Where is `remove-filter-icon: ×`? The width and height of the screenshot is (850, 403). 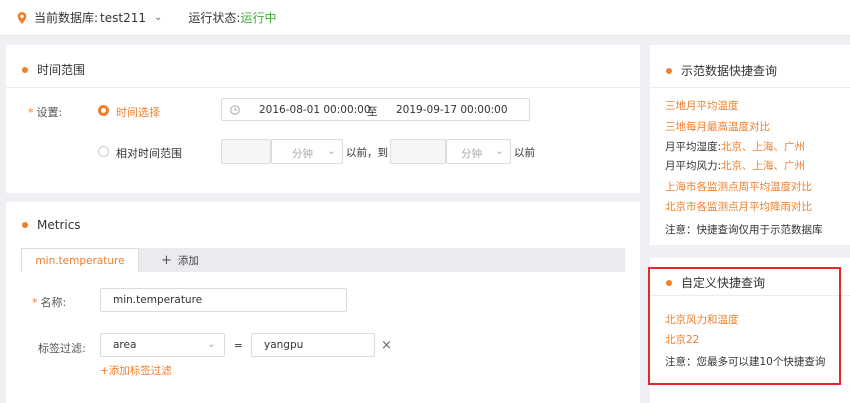 remove-filter-icon: × is located at coordinates (386, 345).